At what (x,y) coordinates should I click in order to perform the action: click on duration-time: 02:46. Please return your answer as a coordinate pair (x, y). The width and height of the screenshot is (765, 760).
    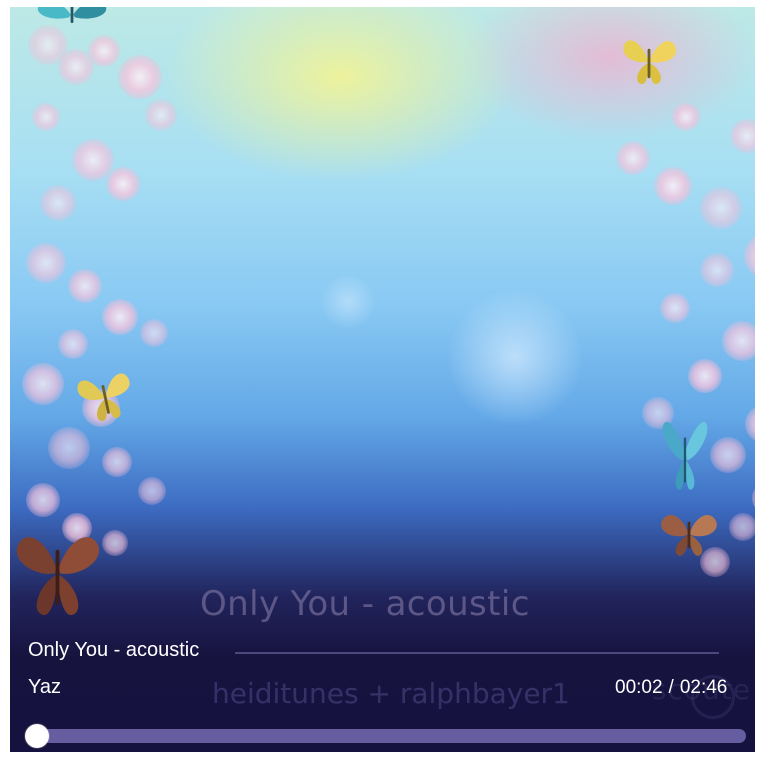
    Looking at the image, I should click on (703, 687).